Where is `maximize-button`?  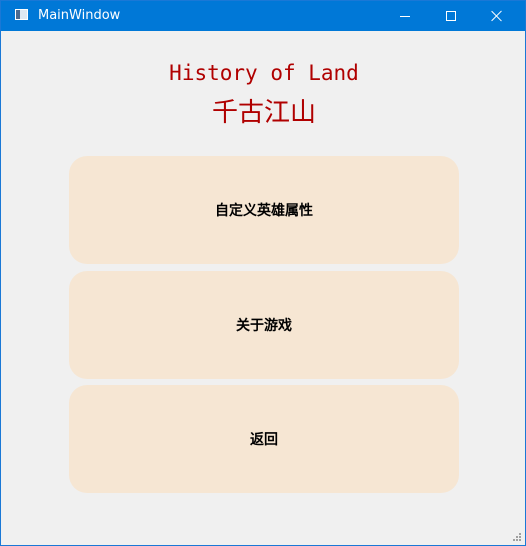 maximize-button is located at coordinates (451, 16).